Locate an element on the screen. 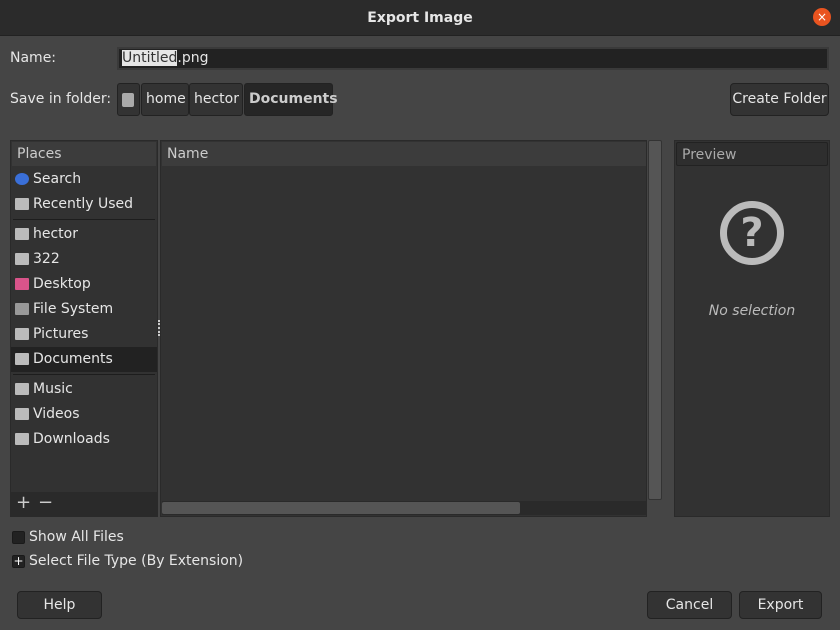 This screenshot has width=840, height=630. place-item-music: Music is located at coordinates (84, 389).